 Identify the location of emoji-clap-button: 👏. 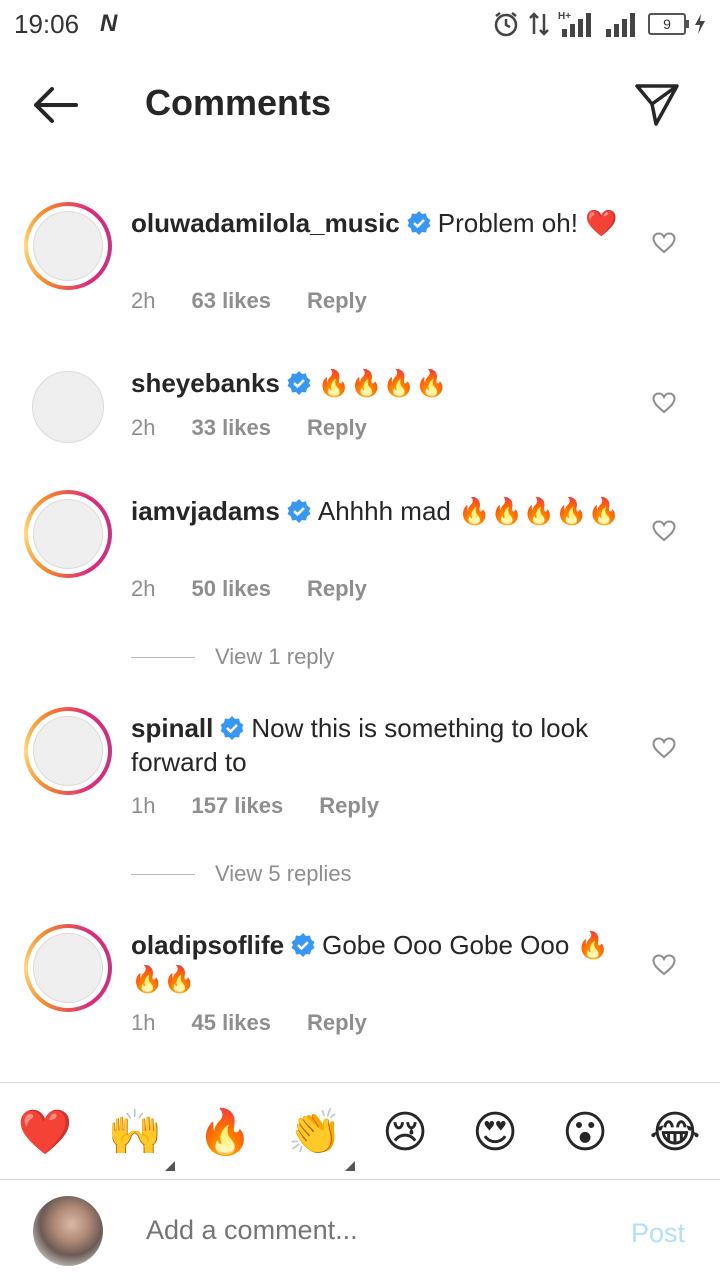
(321, 1138).